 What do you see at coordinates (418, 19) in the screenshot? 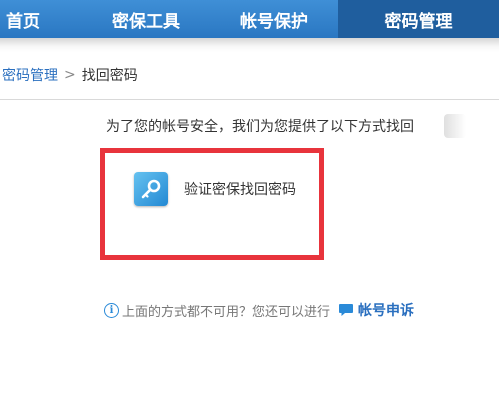
I see `tab-password-management: 密码管理` at bounding box center [418, 19].